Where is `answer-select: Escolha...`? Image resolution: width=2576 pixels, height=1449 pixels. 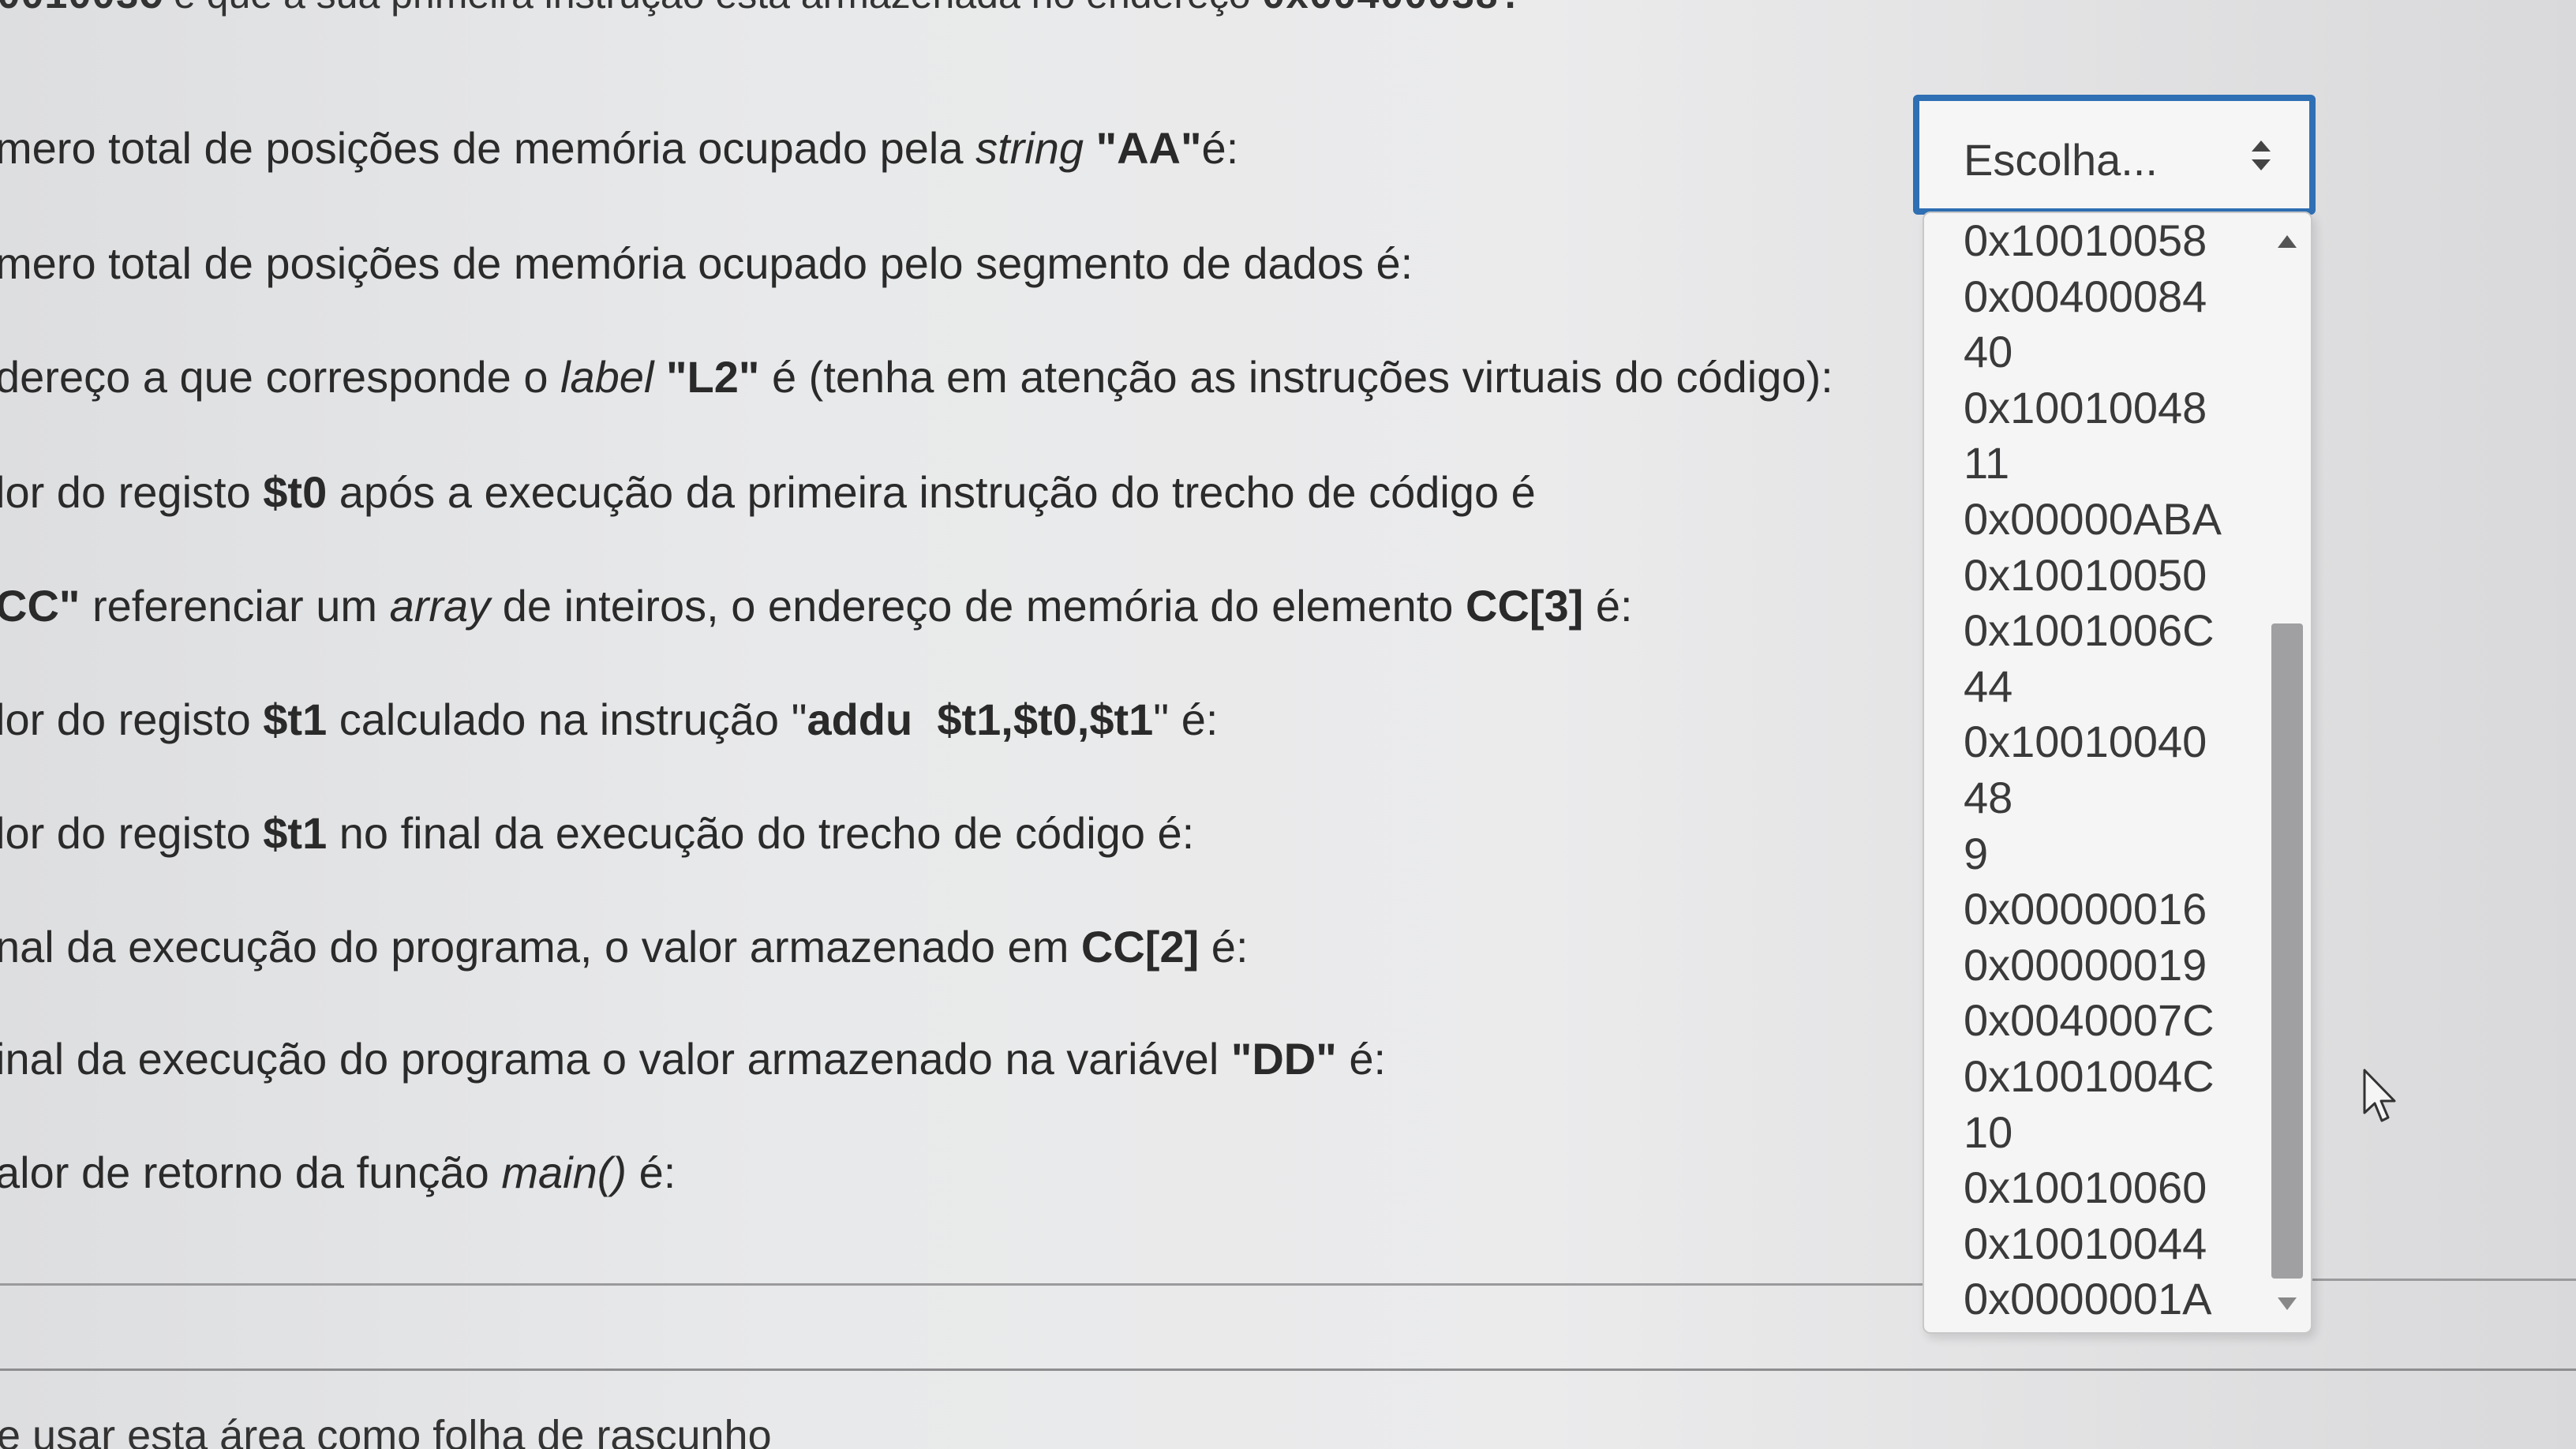
answer-select: Escolha... is located at coordinates (2114, 155).